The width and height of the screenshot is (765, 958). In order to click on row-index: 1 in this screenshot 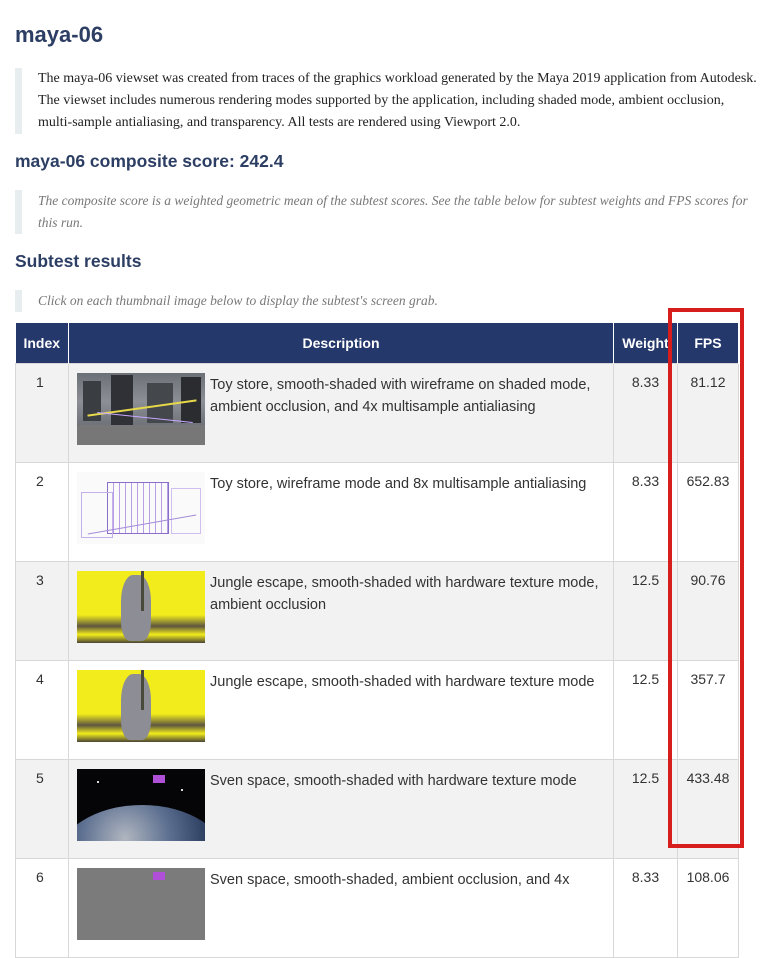, I will do `click(42, 413)`.